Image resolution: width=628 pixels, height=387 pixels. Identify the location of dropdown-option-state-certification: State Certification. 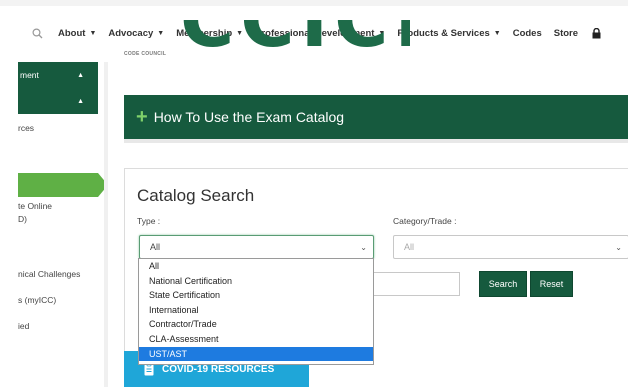
(256, 295).